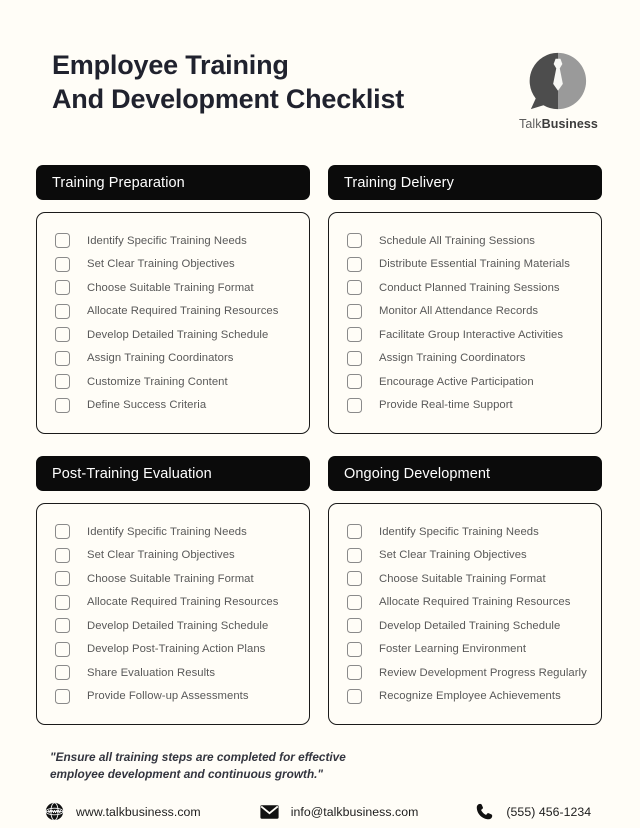 The width and height of the screenshot is (640, 828). I want to click on brand-name-light: Talk, so click(530, 124).